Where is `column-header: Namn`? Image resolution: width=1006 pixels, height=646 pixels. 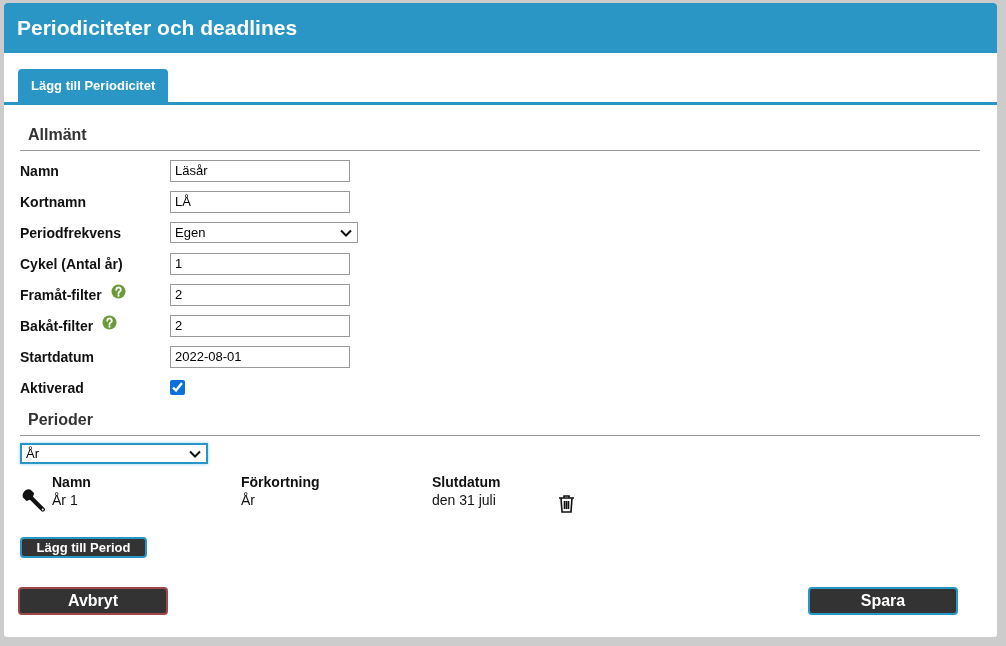
column-header: Namn is located at coordinates (72, 482).